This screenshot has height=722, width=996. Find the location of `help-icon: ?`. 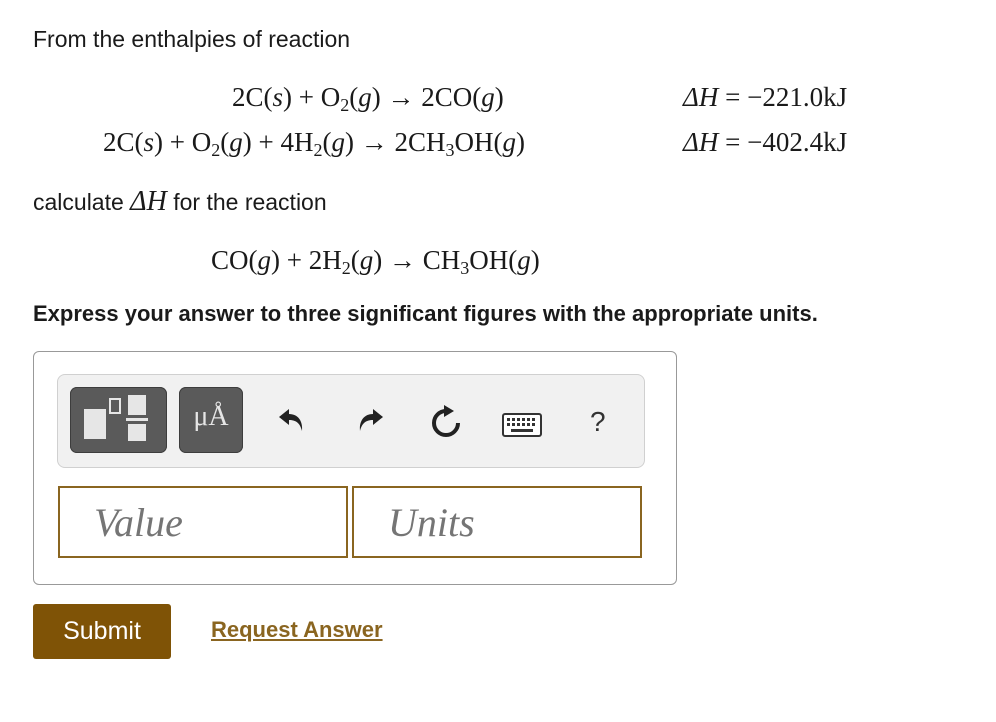

help-icon: ? is located at coordinates (598, 422).